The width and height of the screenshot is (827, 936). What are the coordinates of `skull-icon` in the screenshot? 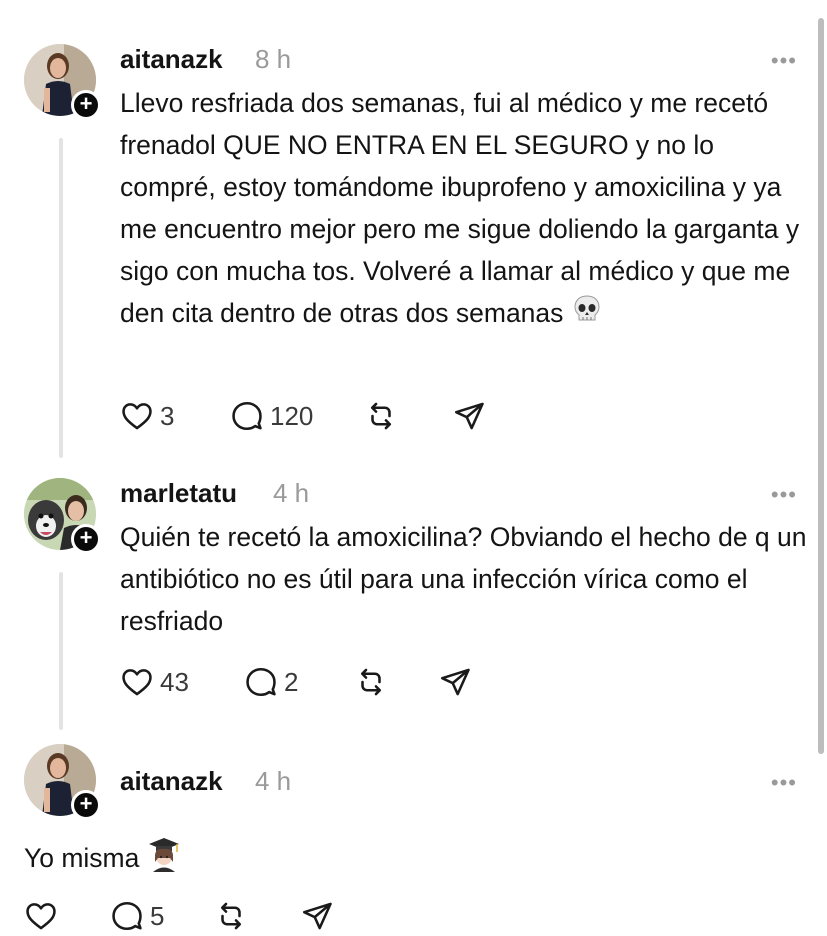 It's located at (587, 315).